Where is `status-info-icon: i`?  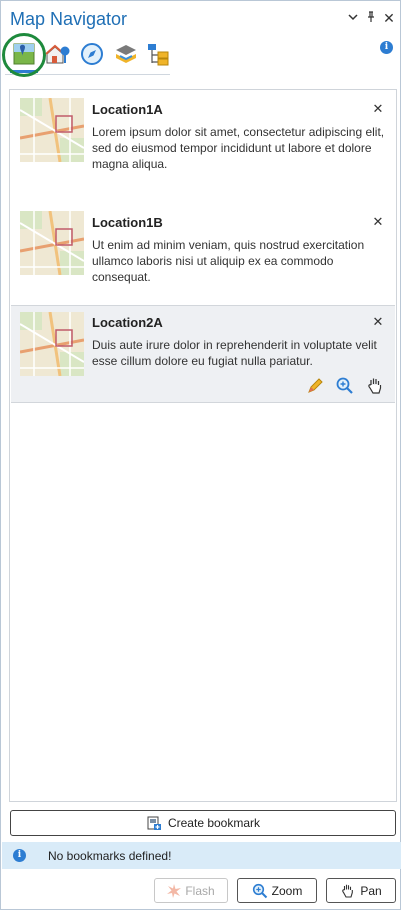
status-info-icon: i is located at coordinates (19, 855).